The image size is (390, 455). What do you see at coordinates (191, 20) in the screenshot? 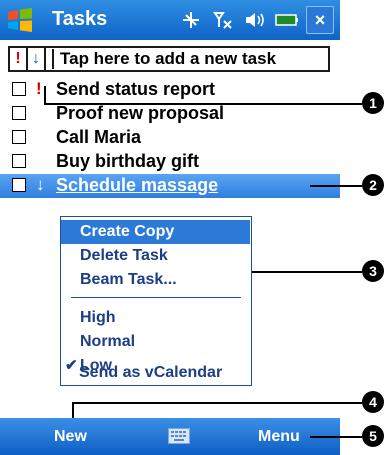
I see `connectivity-icon` at bounding box center [191, 20].